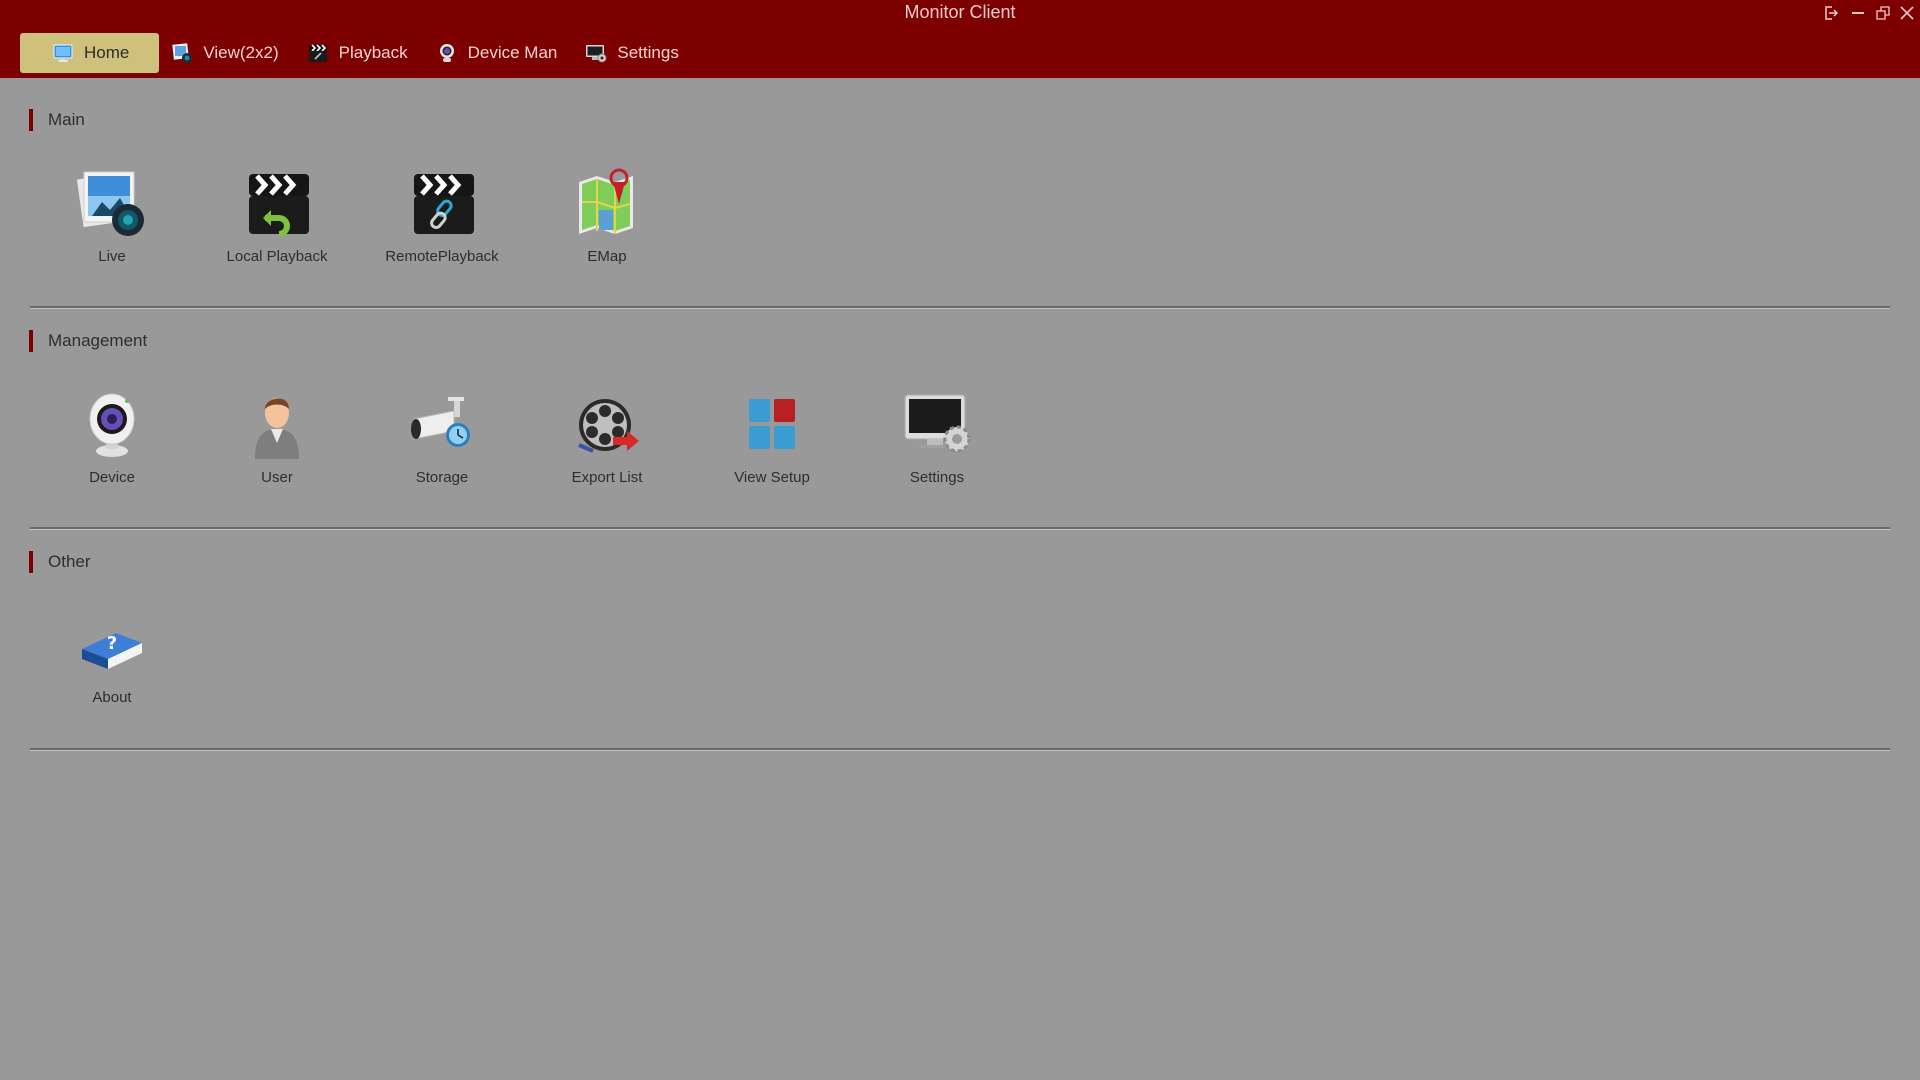  I want to click on nav-playback-label: Playback, so click(373, 52).